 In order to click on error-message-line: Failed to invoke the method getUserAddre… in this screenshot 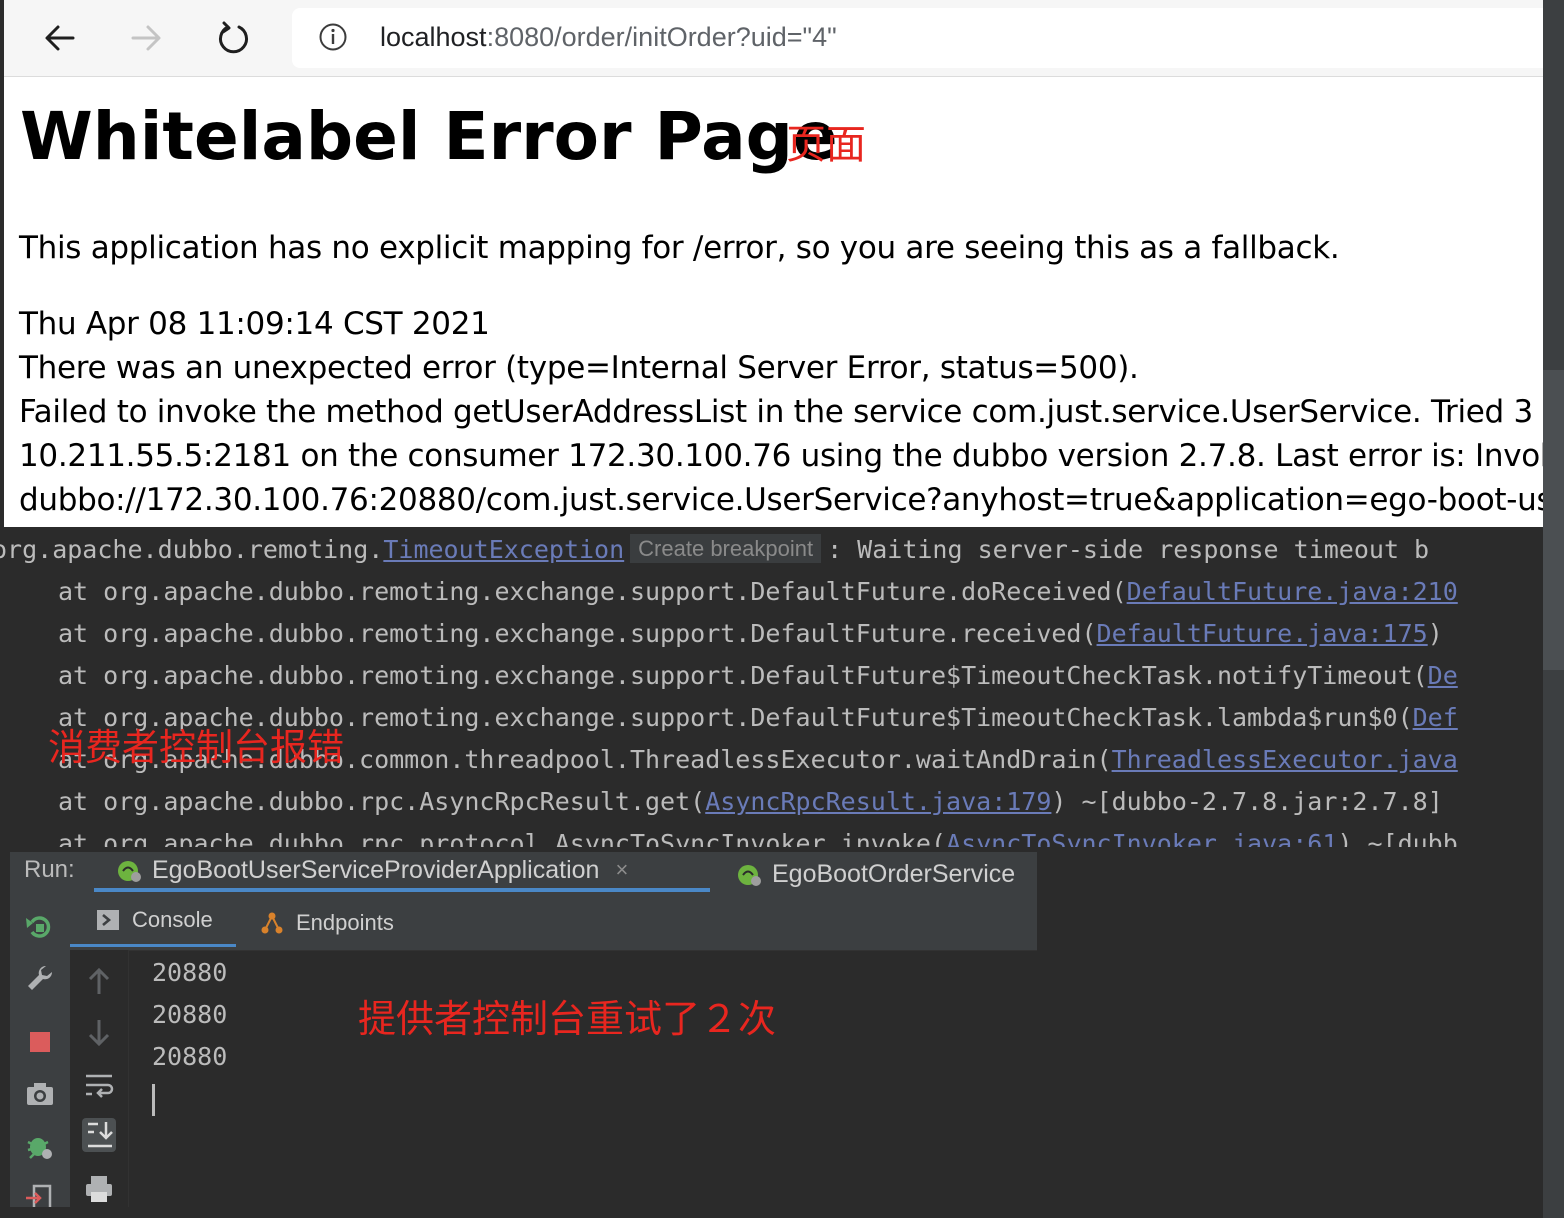, I will do `click(781, 412)`.